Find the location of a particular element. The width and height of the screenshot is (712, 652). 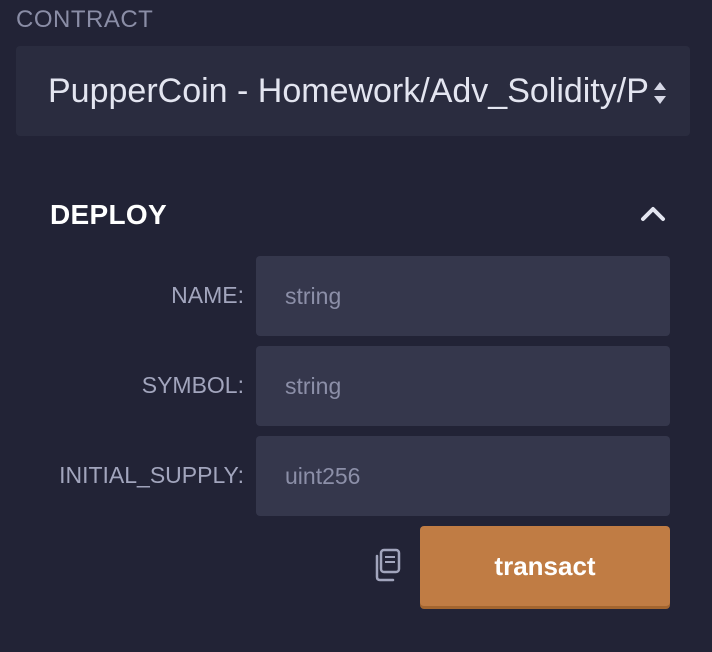

copy-icon is located at coordinates (387, 565).